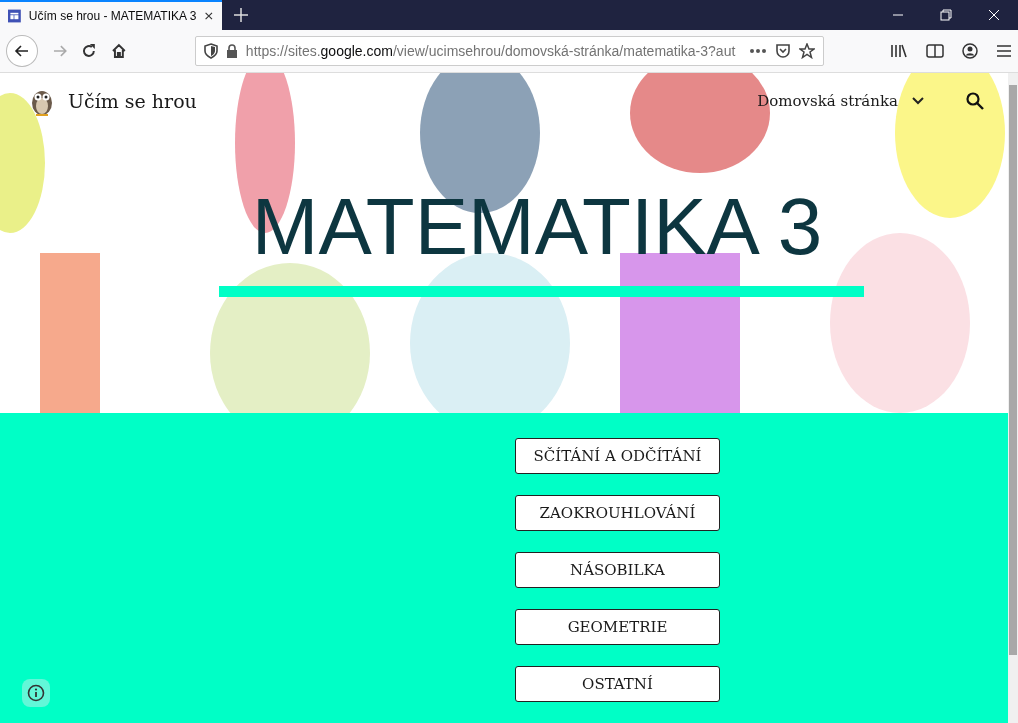 This screenshot has height=723, width=1018. What do you see at coordinates (14, 16) in the screenshot?
I see `site-favicon-icon` at bounding box center [14, 16].